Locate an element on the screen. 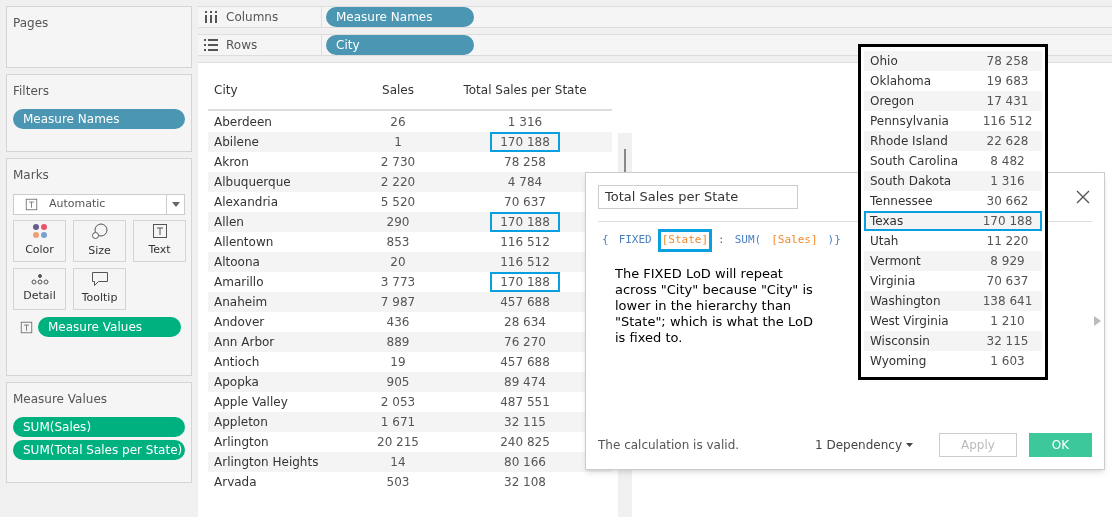  state-name: Utah is located at coordinates (885, 241).